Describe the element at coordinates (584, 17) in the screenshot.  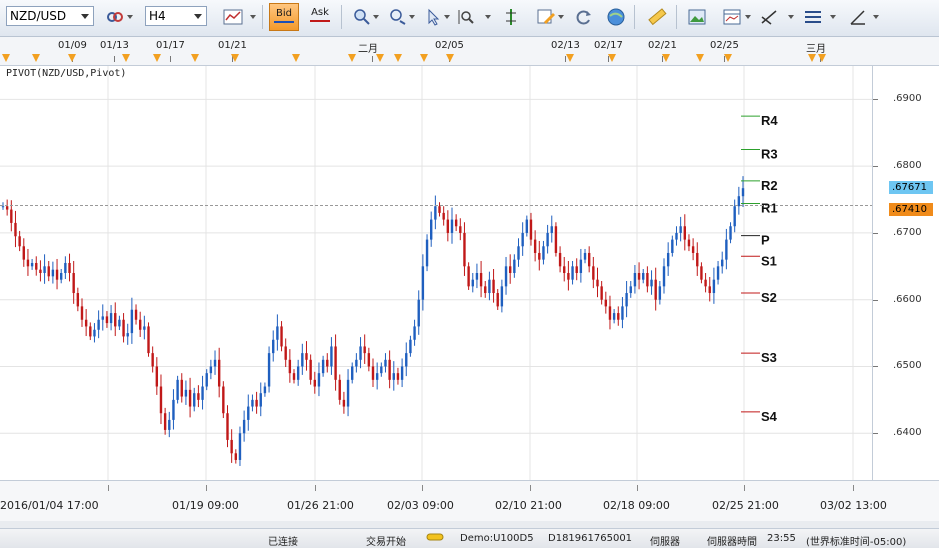
I see `refresh-icon` at that location.